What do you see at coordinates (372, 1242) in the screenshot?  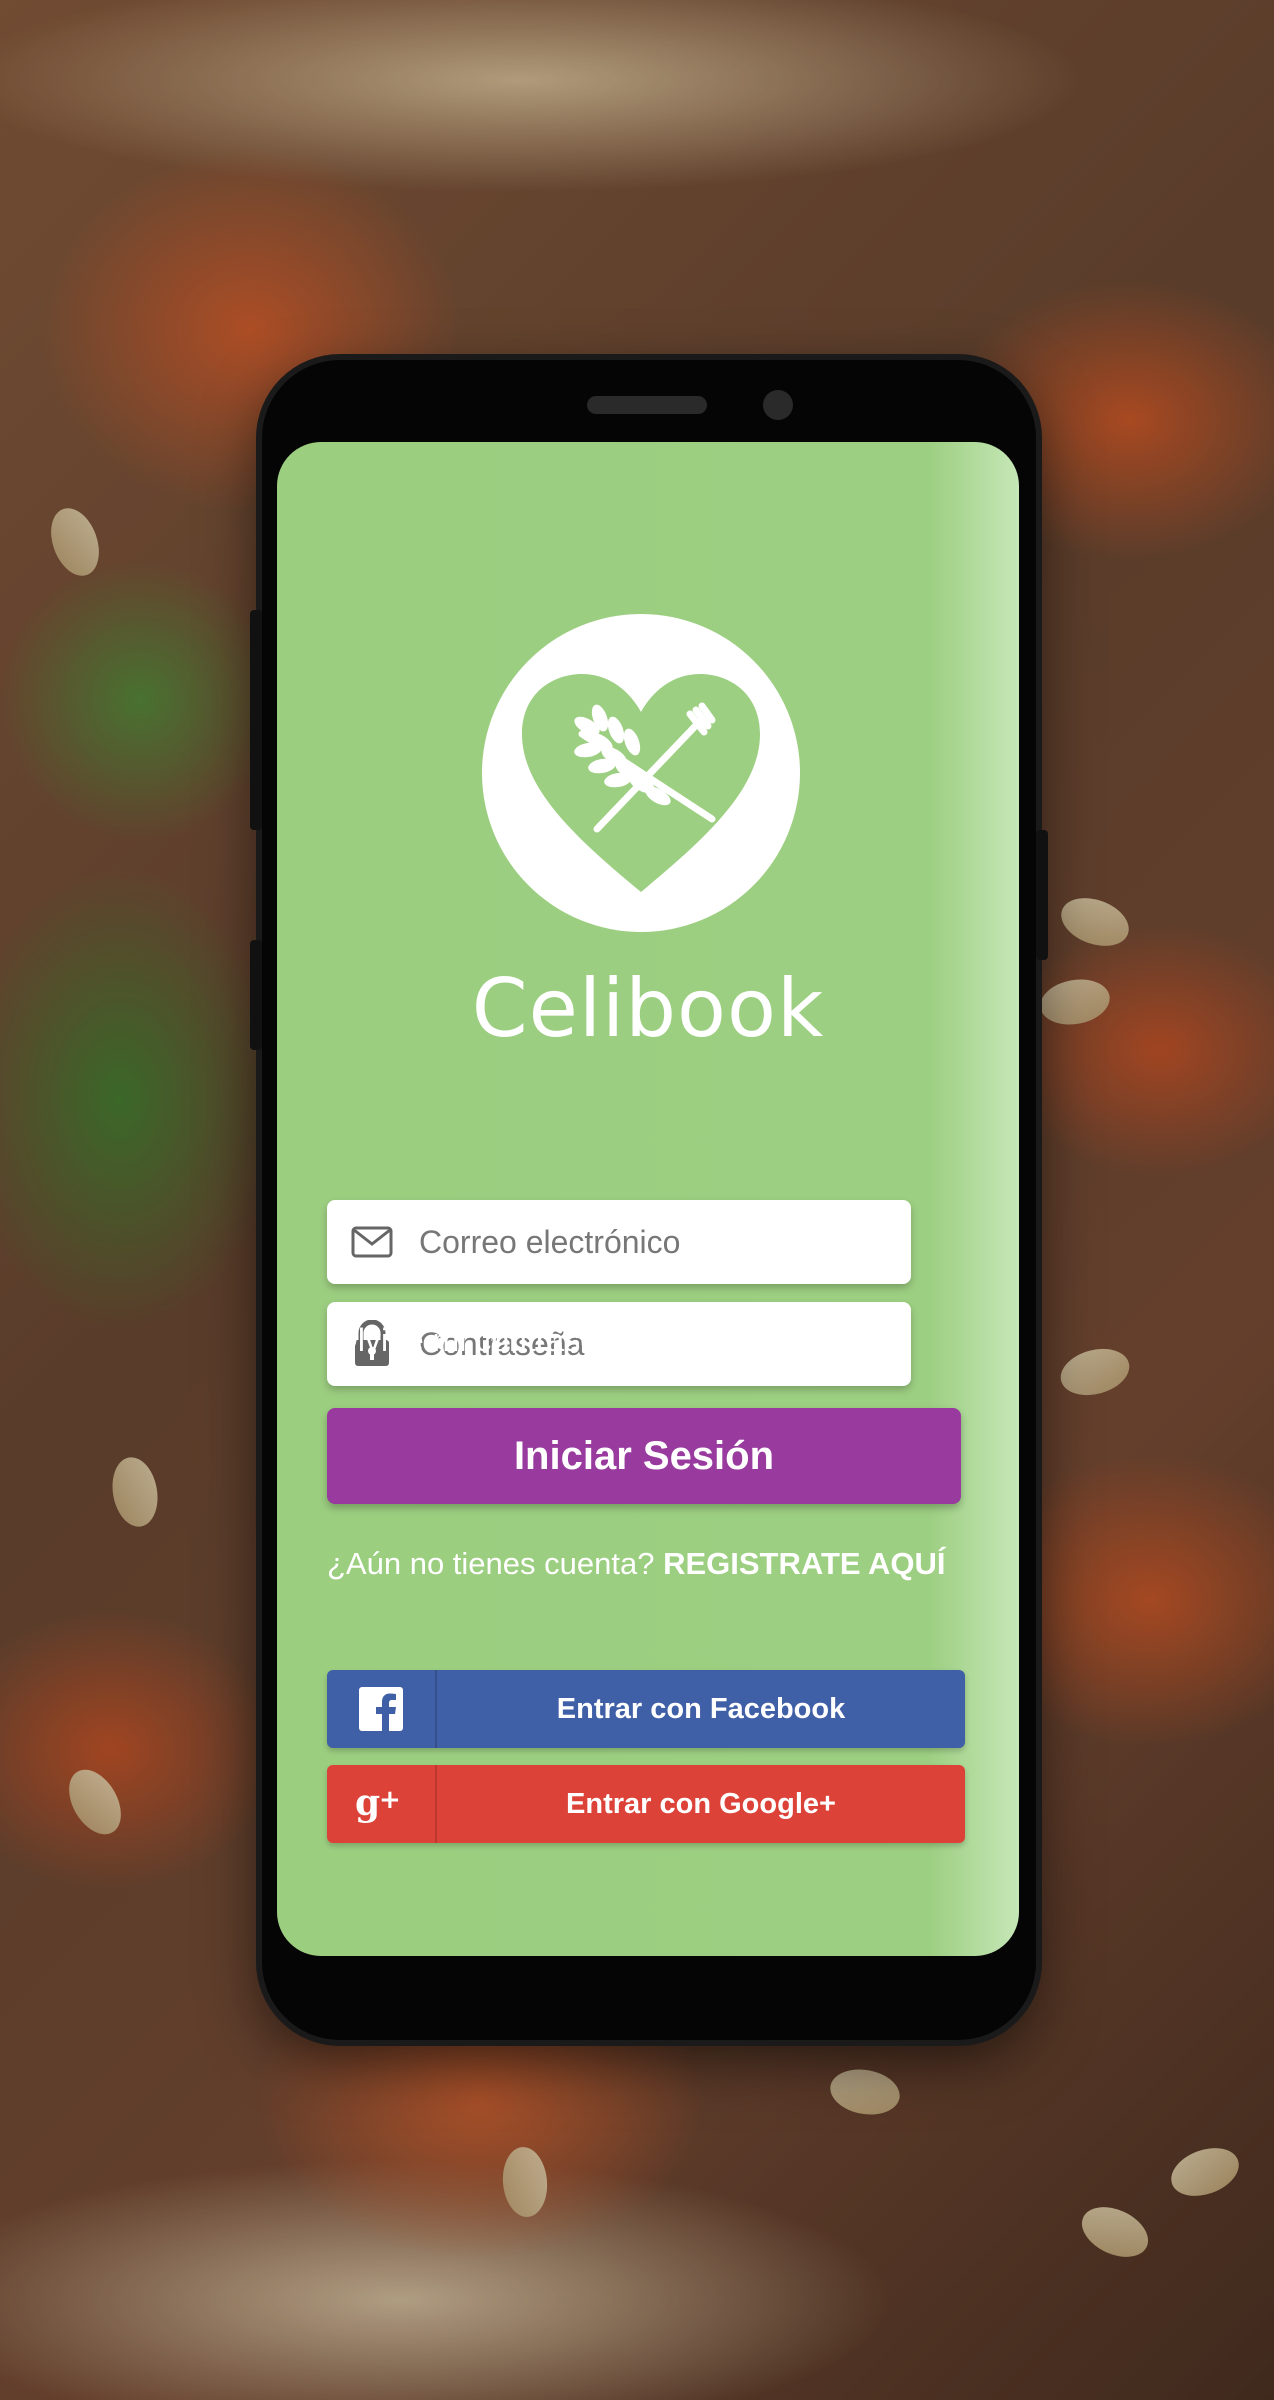 I see `envelope-icon` at bounding box center [372, 1242].